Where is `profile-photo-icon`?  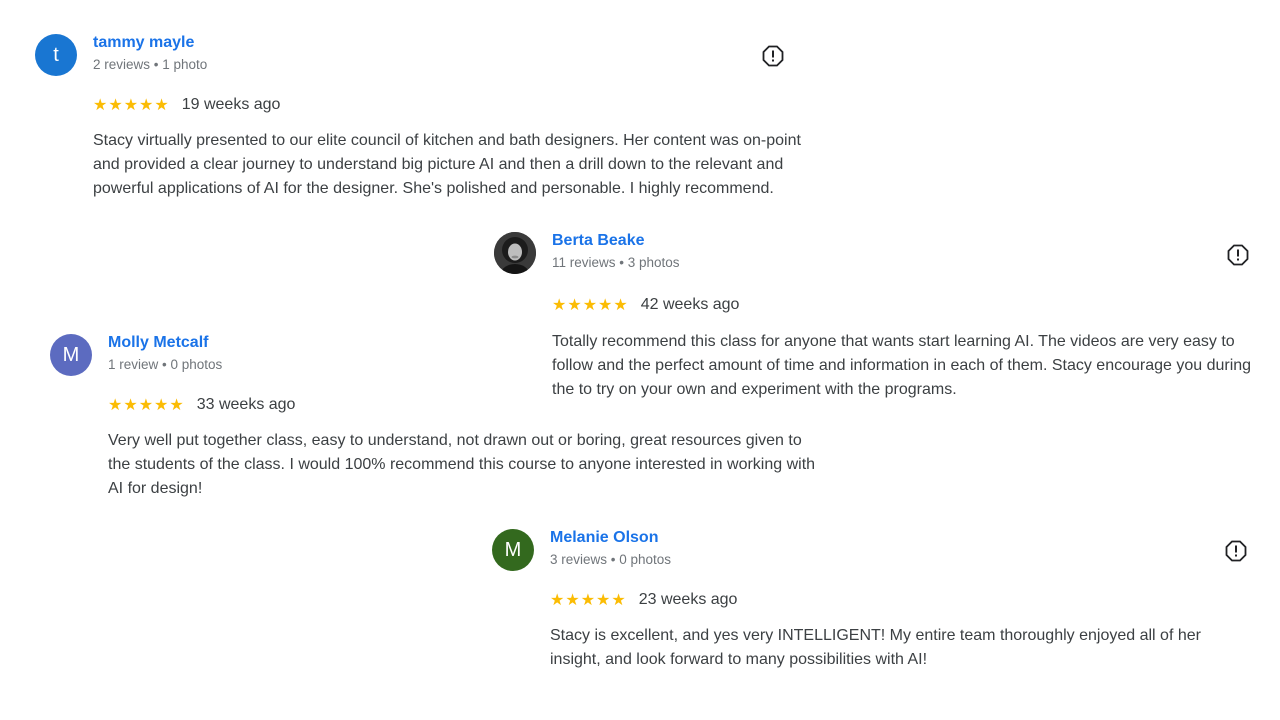 profile-photo-icon is located at coordinates (515, 253).